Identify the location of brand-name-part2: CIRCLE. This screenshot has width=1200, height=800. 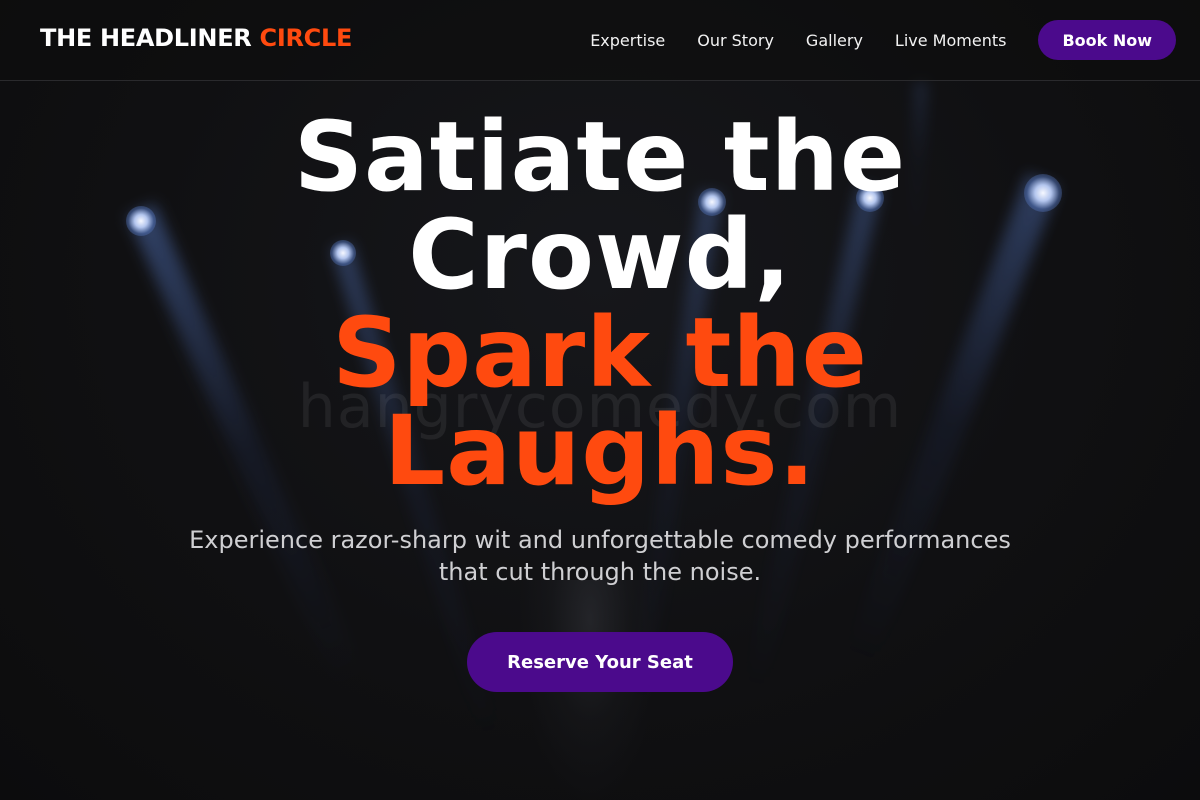
(306, 38).